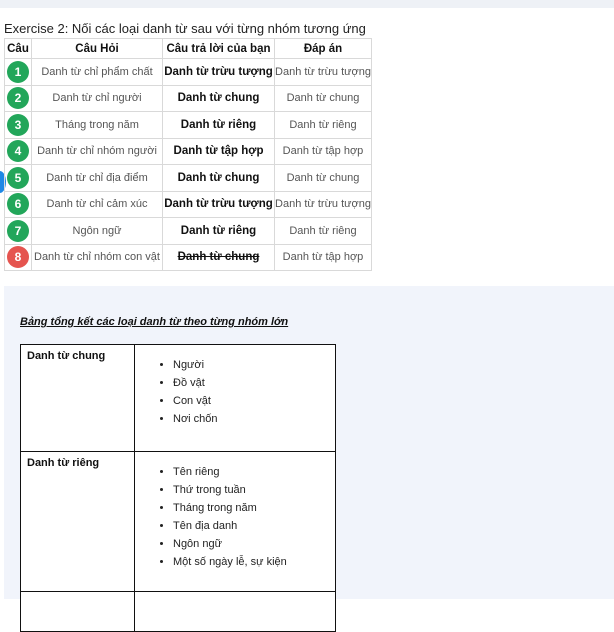 The width and height of the screenshot is (614, 632). I want to click on correct-number-badge: 2, so click(18, 98).